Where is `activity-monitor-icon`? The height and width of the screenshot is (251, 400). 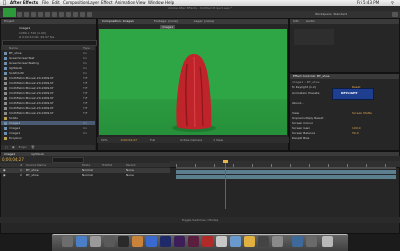 activity-monitor-icon is located at coordinates (277, 241).